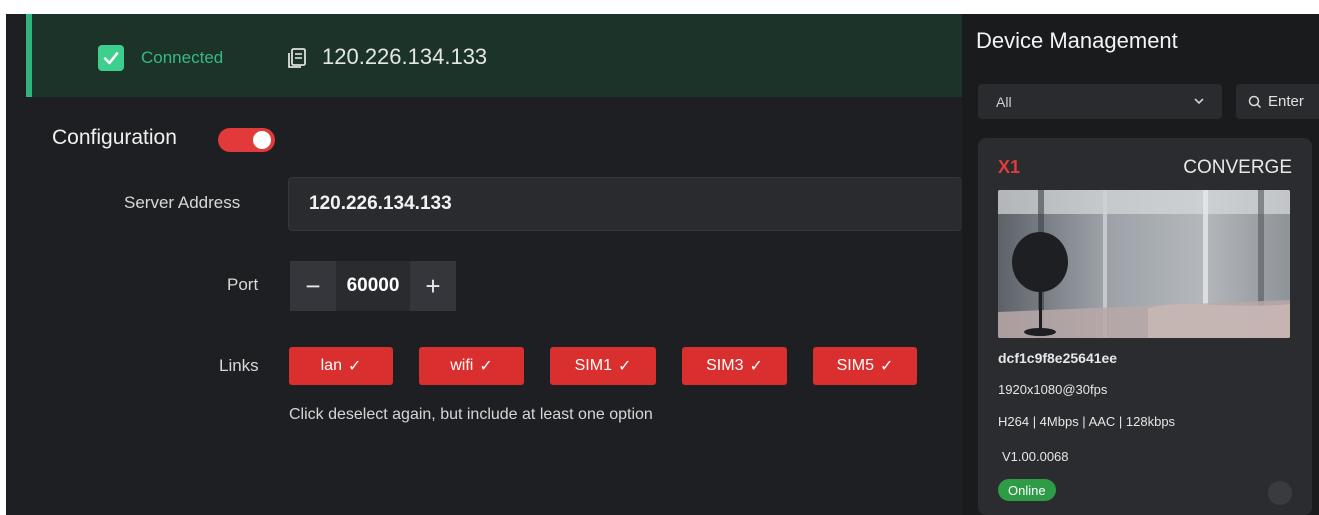  Describe the element at coordinates (1035, 456) in the screenshot. I see `device-version: V1.00.0068` at that location.